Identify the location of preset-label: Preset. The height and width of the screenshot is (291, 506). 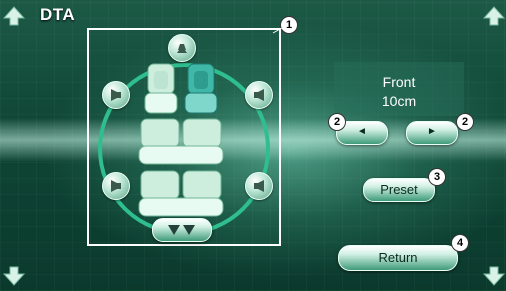
(399, 189).